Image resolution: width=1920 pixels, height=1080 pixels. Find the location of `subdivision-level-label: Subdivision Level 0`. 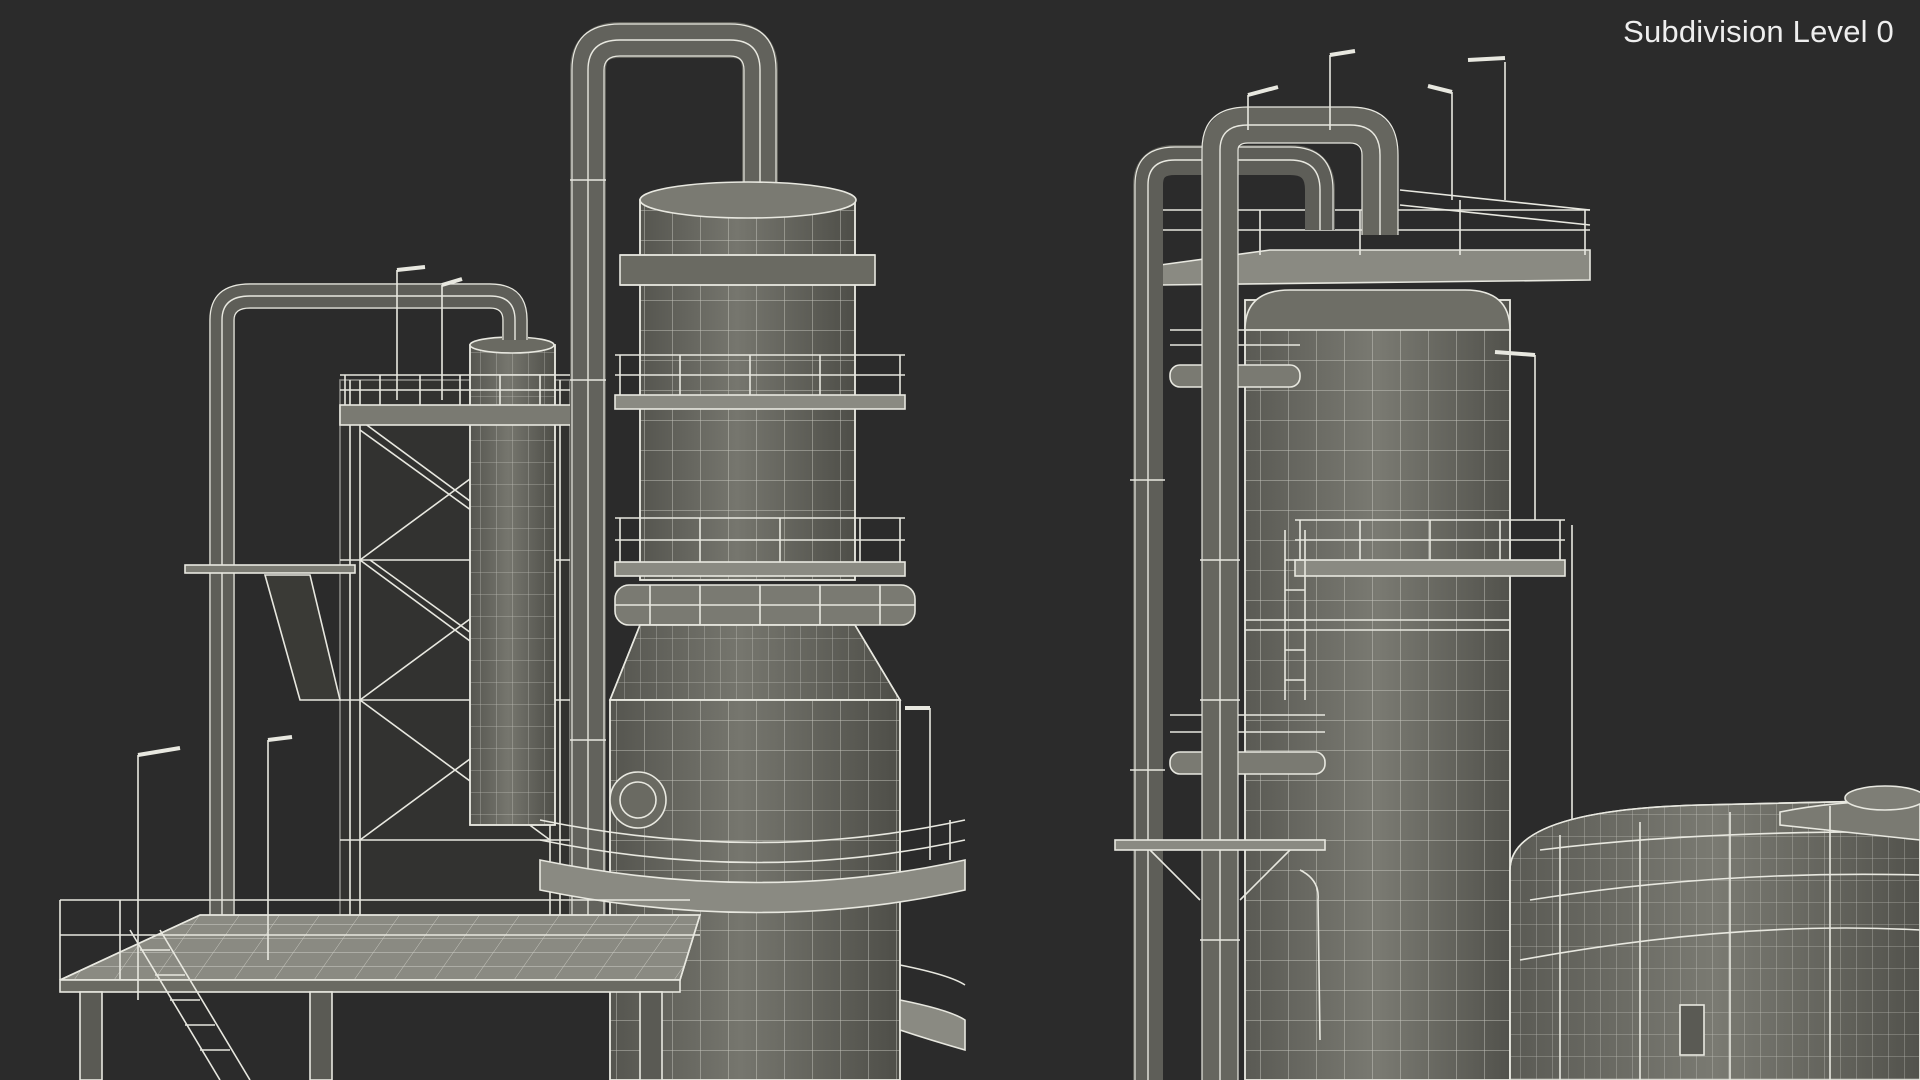

subdivision-level-label: Subdivision Level 0 is located at coordinates (1758, 31).